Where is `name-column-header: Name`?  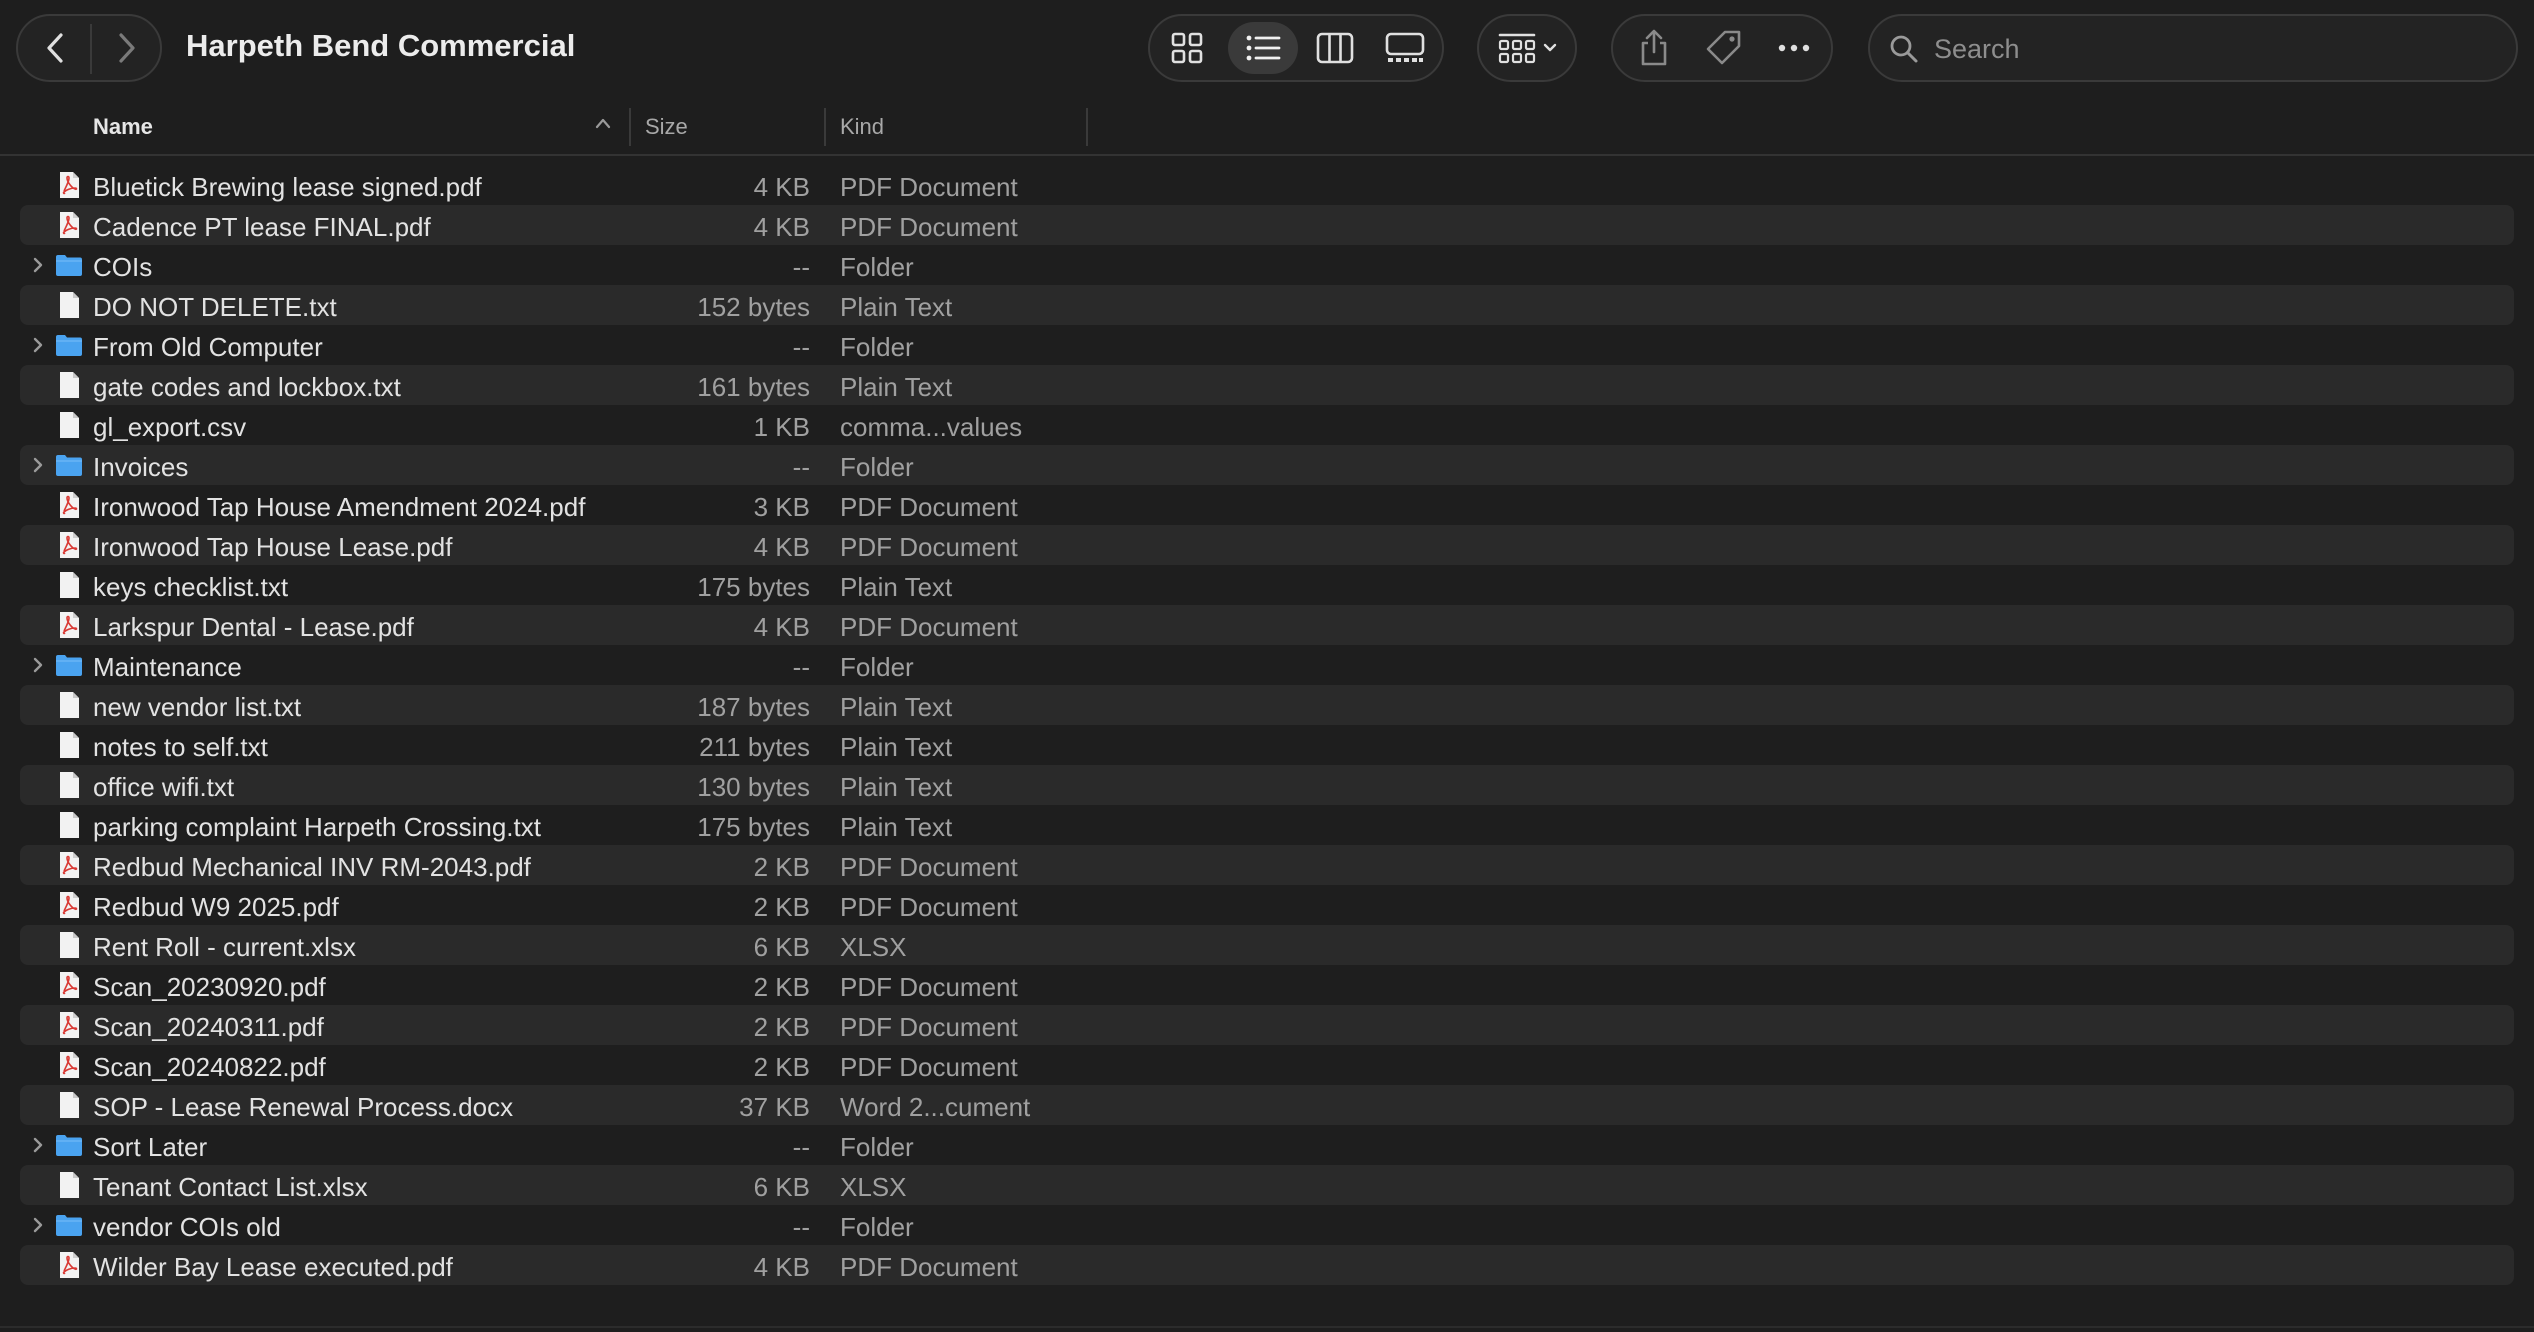 name-column-header: Name is located at coordinates (123, 127).